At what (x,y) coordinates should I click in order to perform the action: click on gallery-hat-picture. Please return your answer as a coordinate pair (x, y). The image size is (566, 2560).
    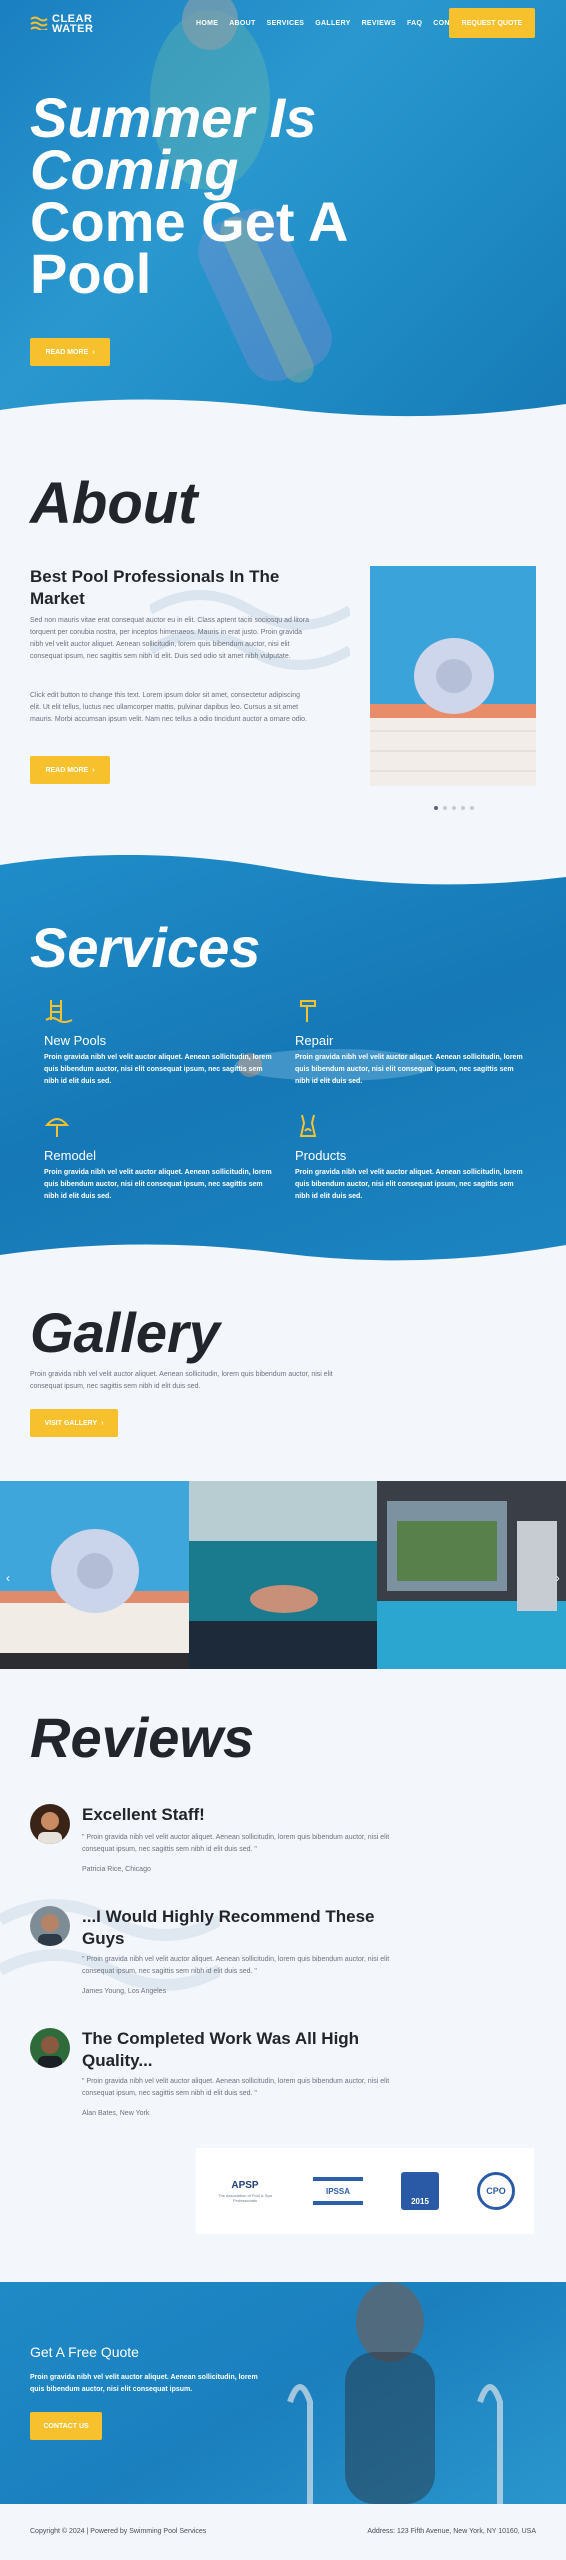
    Looking at the image, I should click on (94, 1575).